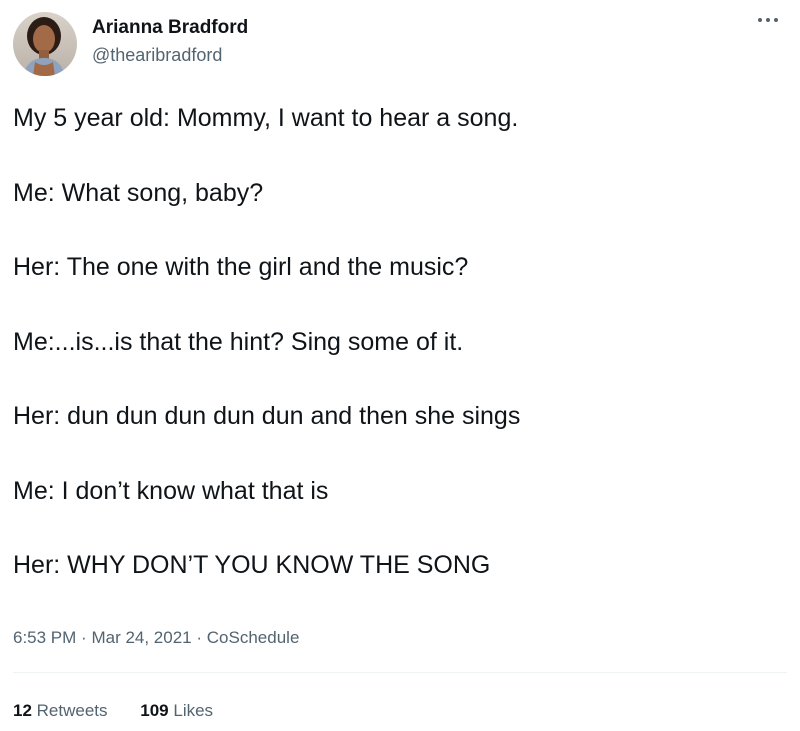 The height and width of the screenshot is (731, 800). I want to click on tweet-metadata: 6:53 PM · Mar 24, 2021 · CoSchedule, so click(156, 638).